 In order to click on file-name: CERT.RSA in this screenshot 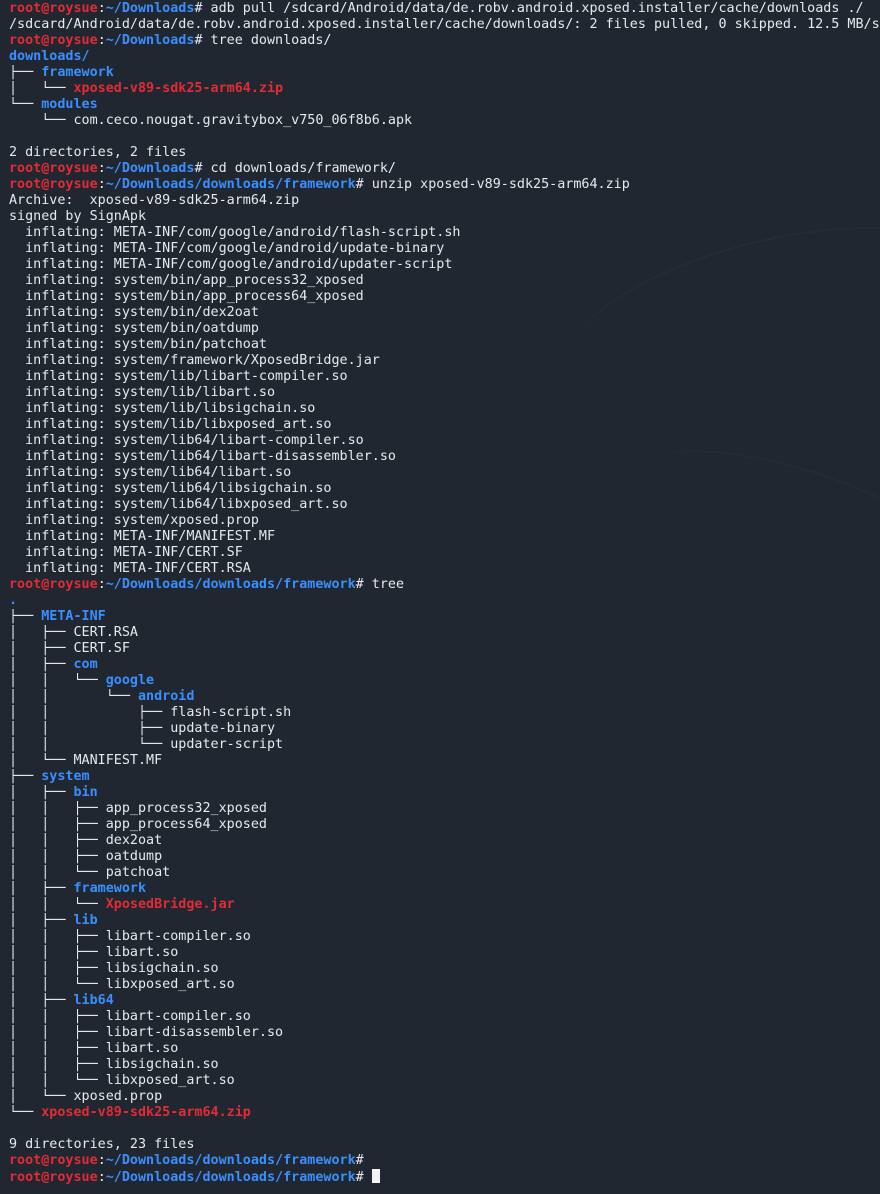, I will do `click(106, 632)`.